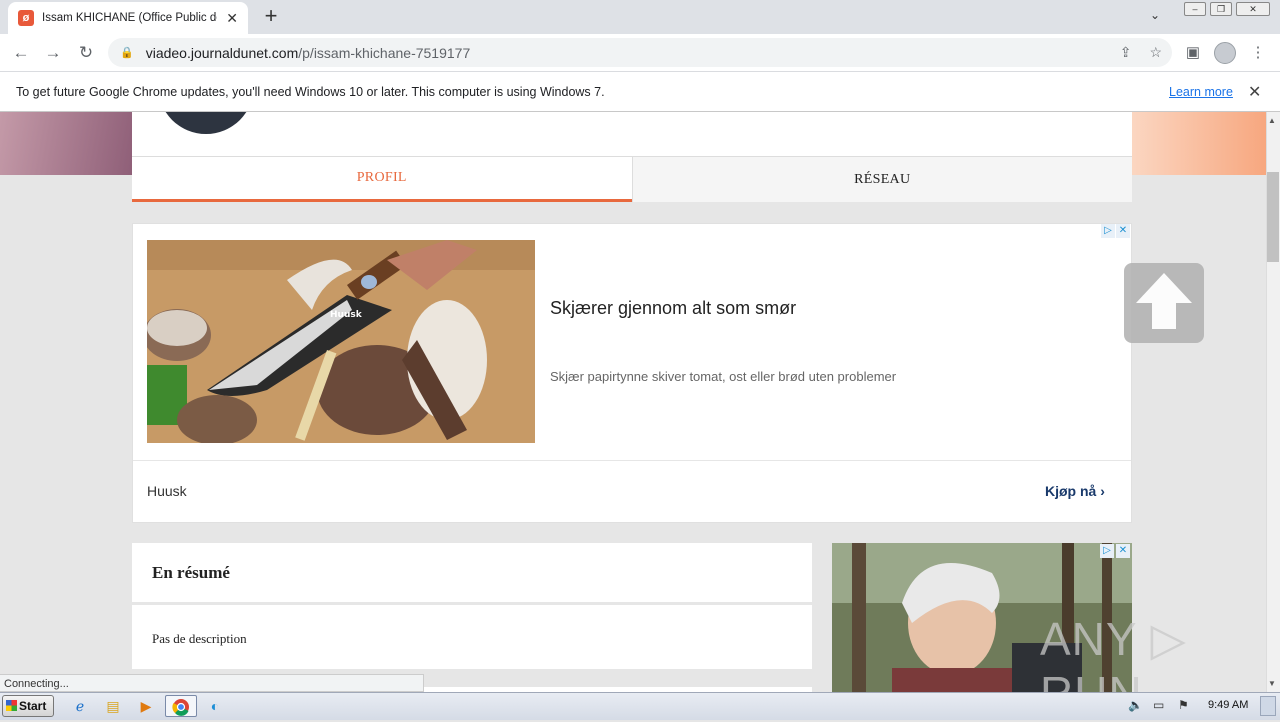 This screenshot has height=722, width=1280. What do you see at coordinates (1254, 92) in the screenshot?
I see `infobar-close-button: ✕` at bounding box center [1254, 92].